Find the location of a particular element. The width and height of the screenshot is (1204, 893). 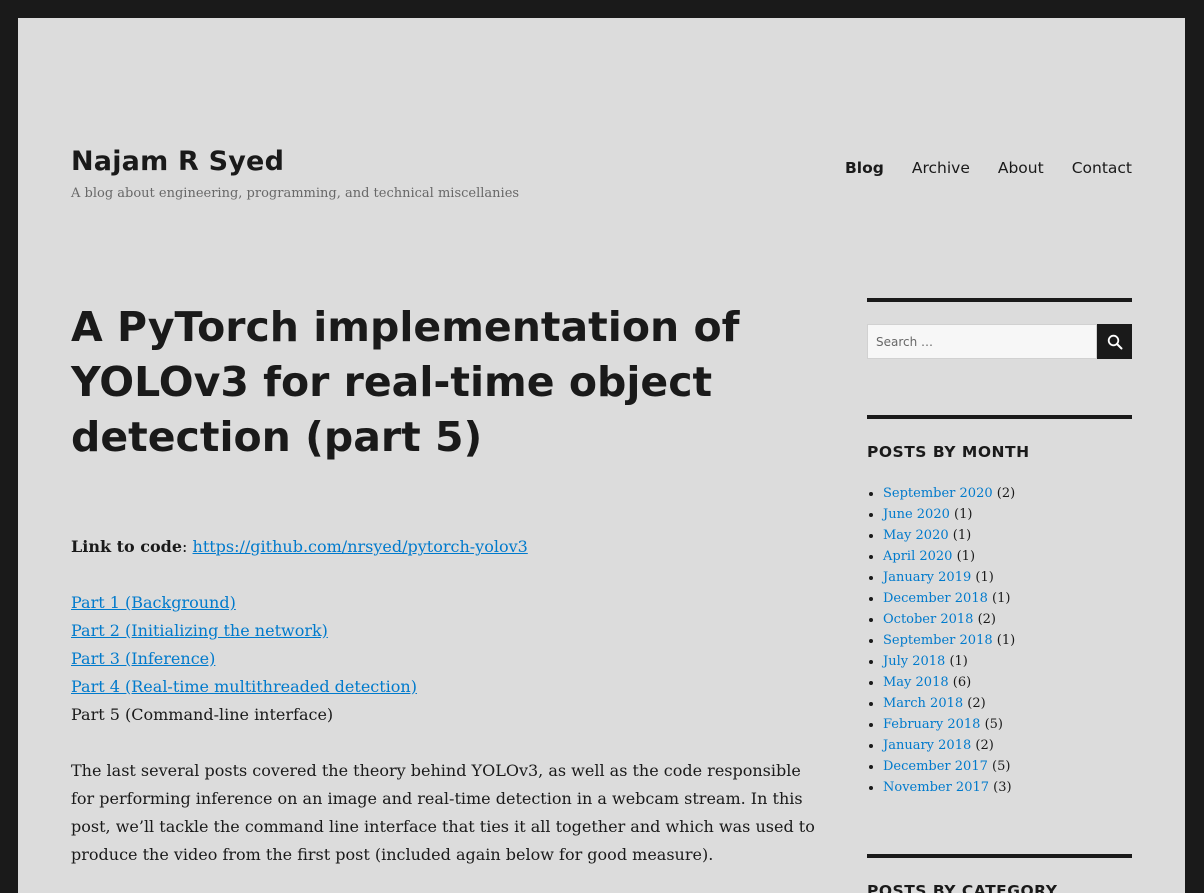

code-link: https://github.com/nrsyed/pytorch-yolov3 is located at coordinates (360, 546).